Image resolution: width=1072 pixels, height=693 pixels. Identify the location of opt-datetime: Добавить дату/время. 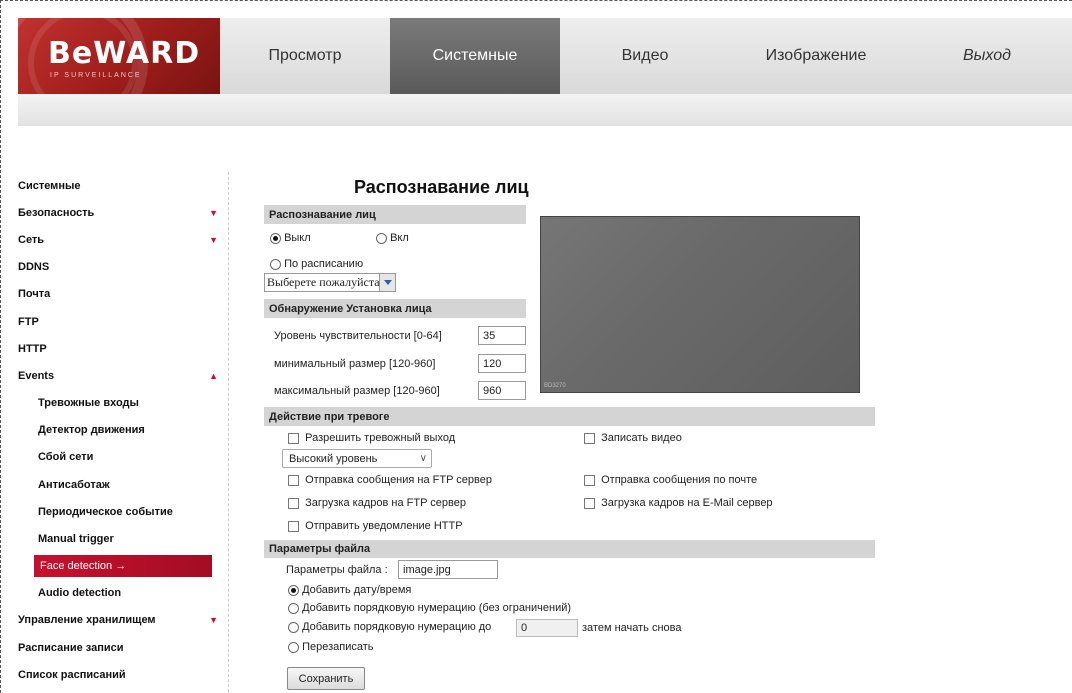
(349, 590).